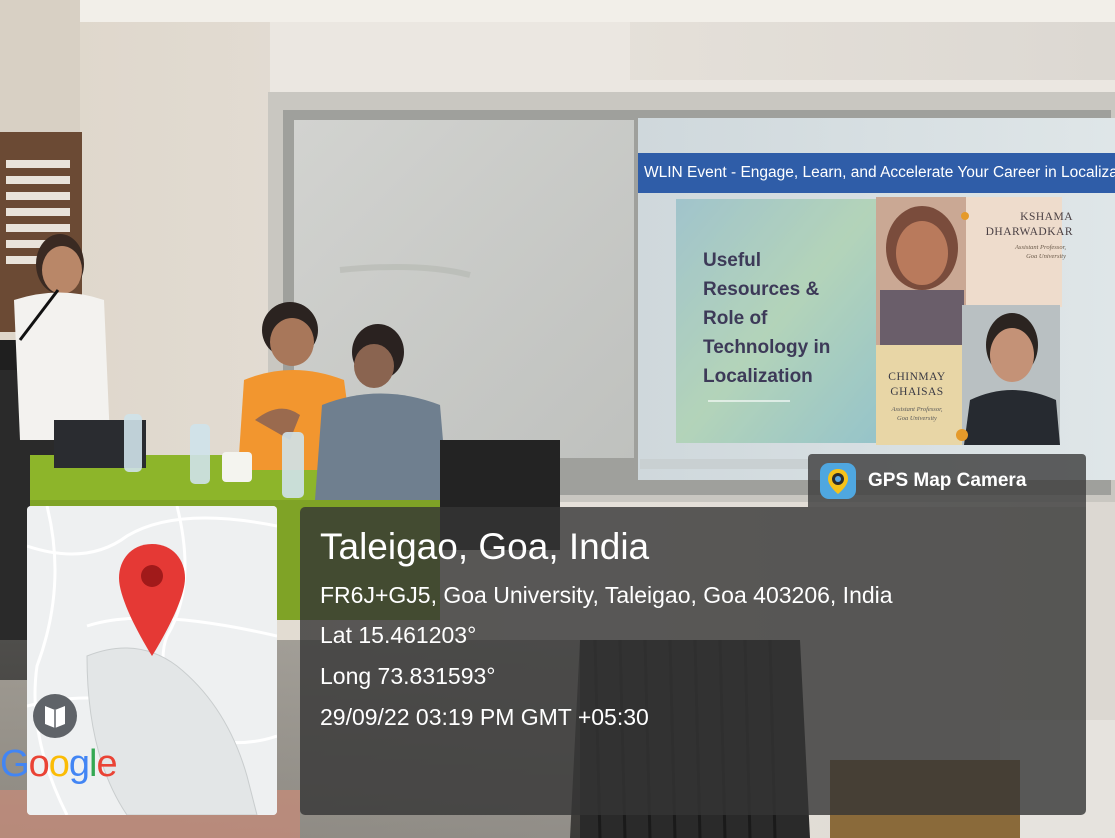 The height and width of the screenshot is (838, 1115). What do you see at coordinates (758, 376) in the screenshot?
I see `slide-title-line: Localization` at bounding box center [758, 376].